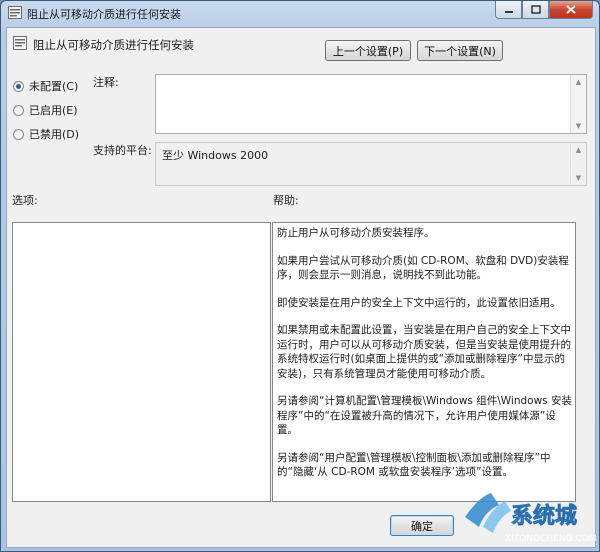 The width and height of the screenshot is (600, 552). I want to click on previous-setting-button: 上一个设置(P), so click(368, 50).